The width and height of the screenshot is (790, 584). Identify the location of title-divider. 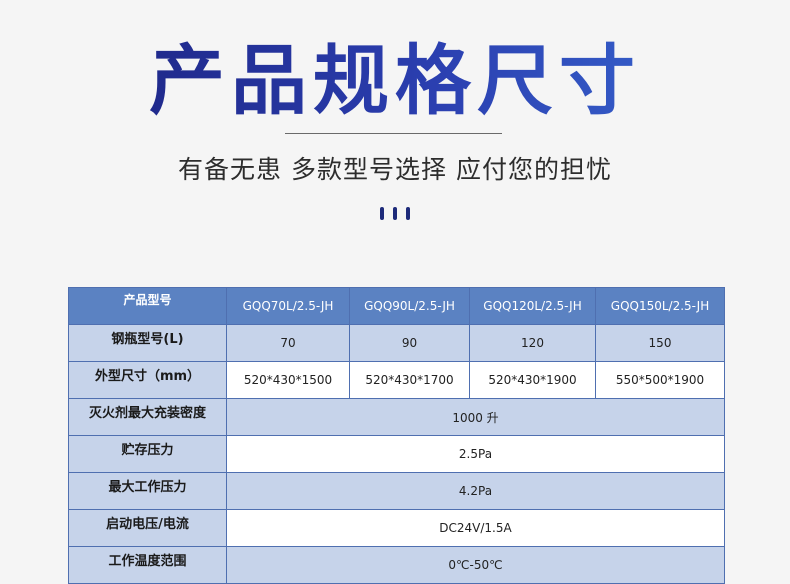
(393, 133).